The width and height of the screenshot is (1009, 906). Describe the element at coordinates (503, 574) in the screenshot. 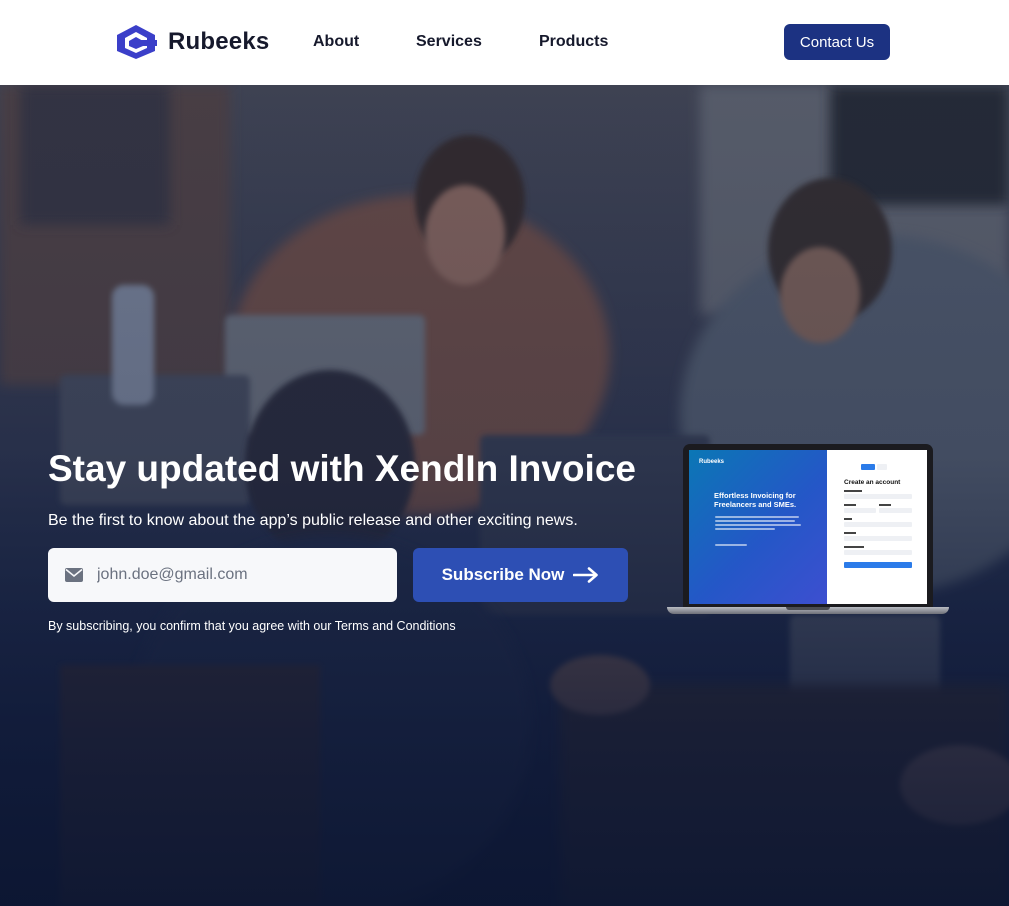

I see `subscribe-label: Subscribe Now` at that location.